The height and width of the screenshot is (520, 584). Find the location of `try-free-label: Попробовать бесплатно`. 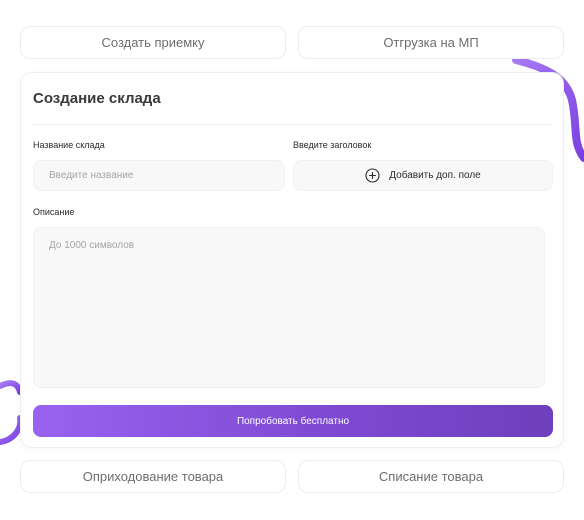

try-free-label: Попробовать бесплатно is located at coordinates (293, 421).